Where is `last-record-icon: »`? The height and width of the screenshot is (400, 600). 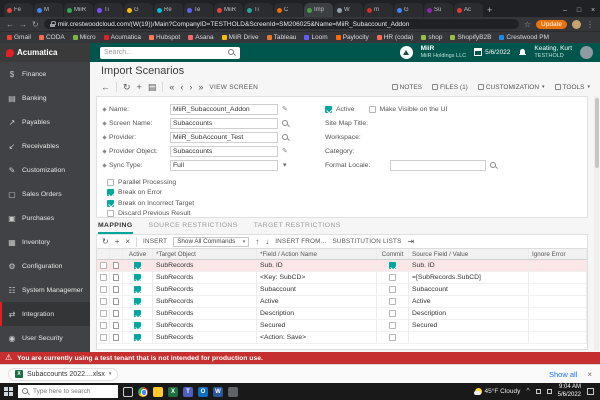 last-record-icon: » is located at coordinates (200, 87).